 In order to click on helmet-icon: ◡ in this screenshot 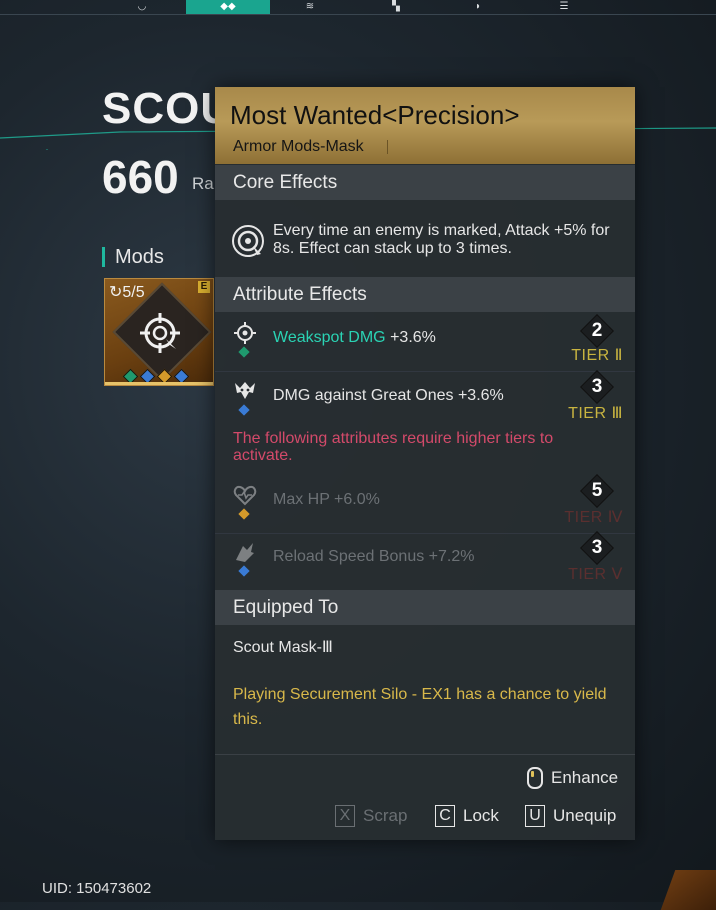, I will do `click(142, 6)`.